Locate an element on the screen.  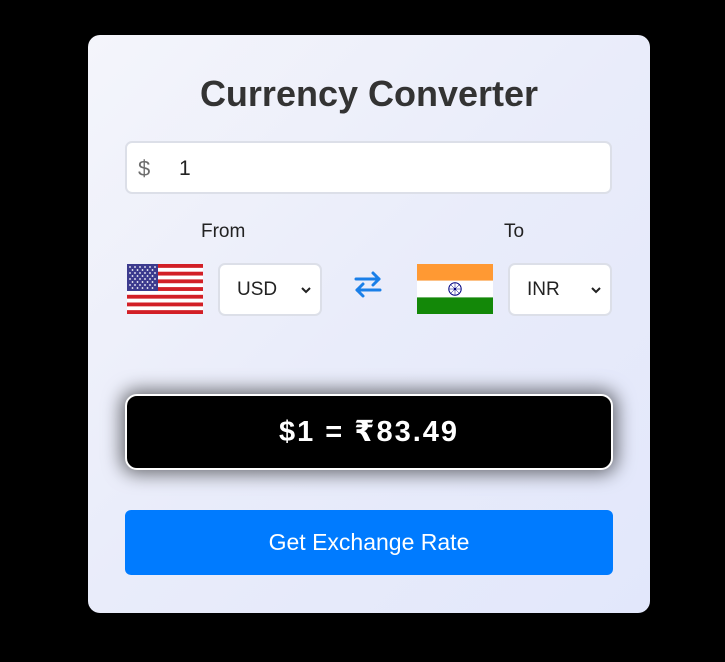
from-label: From is located at coordinates (223, 231).